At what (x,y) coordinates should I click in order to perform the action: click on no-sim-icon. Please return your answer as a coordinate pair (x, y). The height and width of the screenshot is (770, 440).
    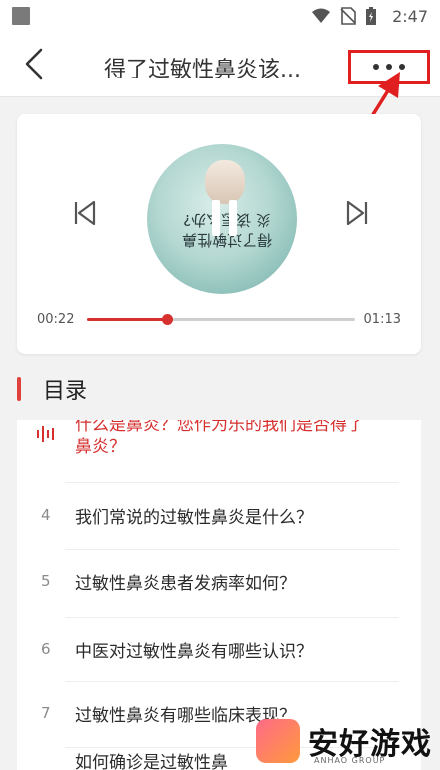
    Looking at the image, I should click on (348, 16).